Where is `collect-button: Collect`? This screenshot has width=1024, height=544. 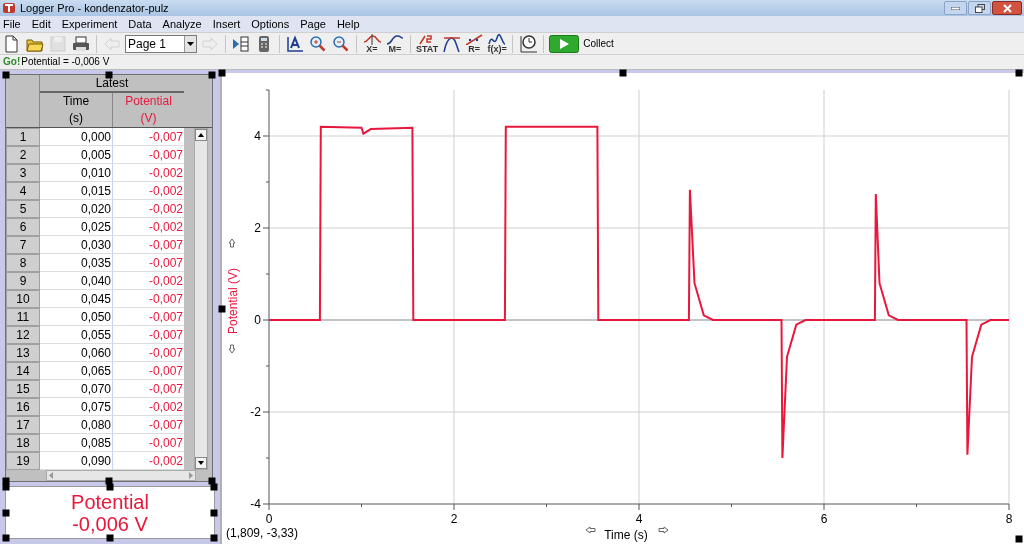
collect-button: Collect is located at coordinates (581, 43).